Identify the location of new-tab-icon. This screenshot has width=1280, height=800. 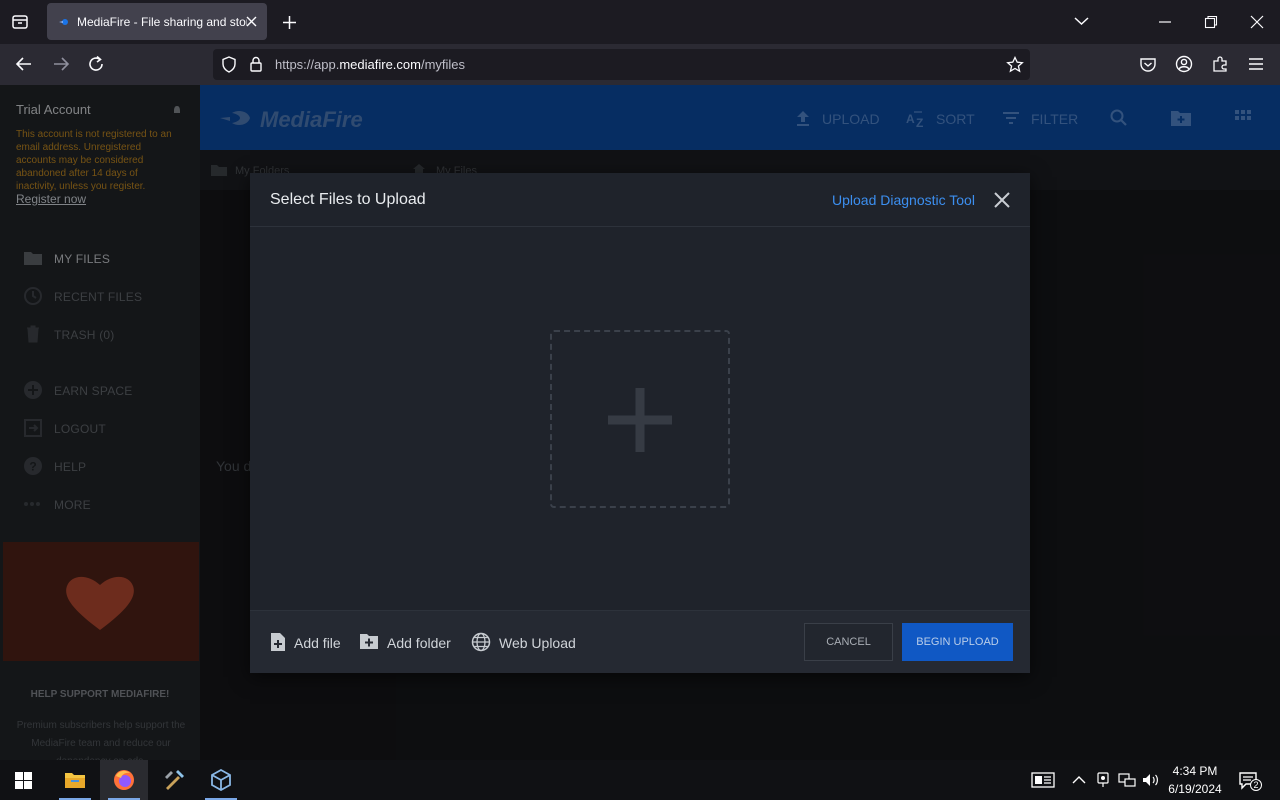
(289, 22).